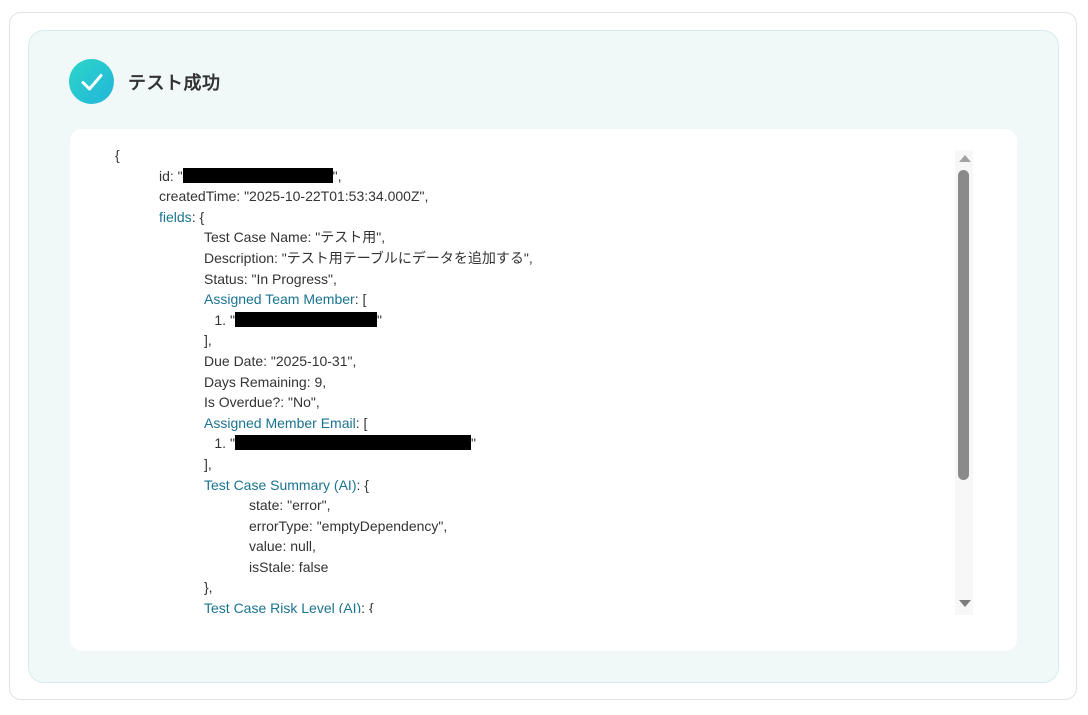 Image resolution: width=1088 pixels, height=715 pixels. I want to click on json-row-test-case-name: Test Case Name: "テスト用",, so click(530, 237).